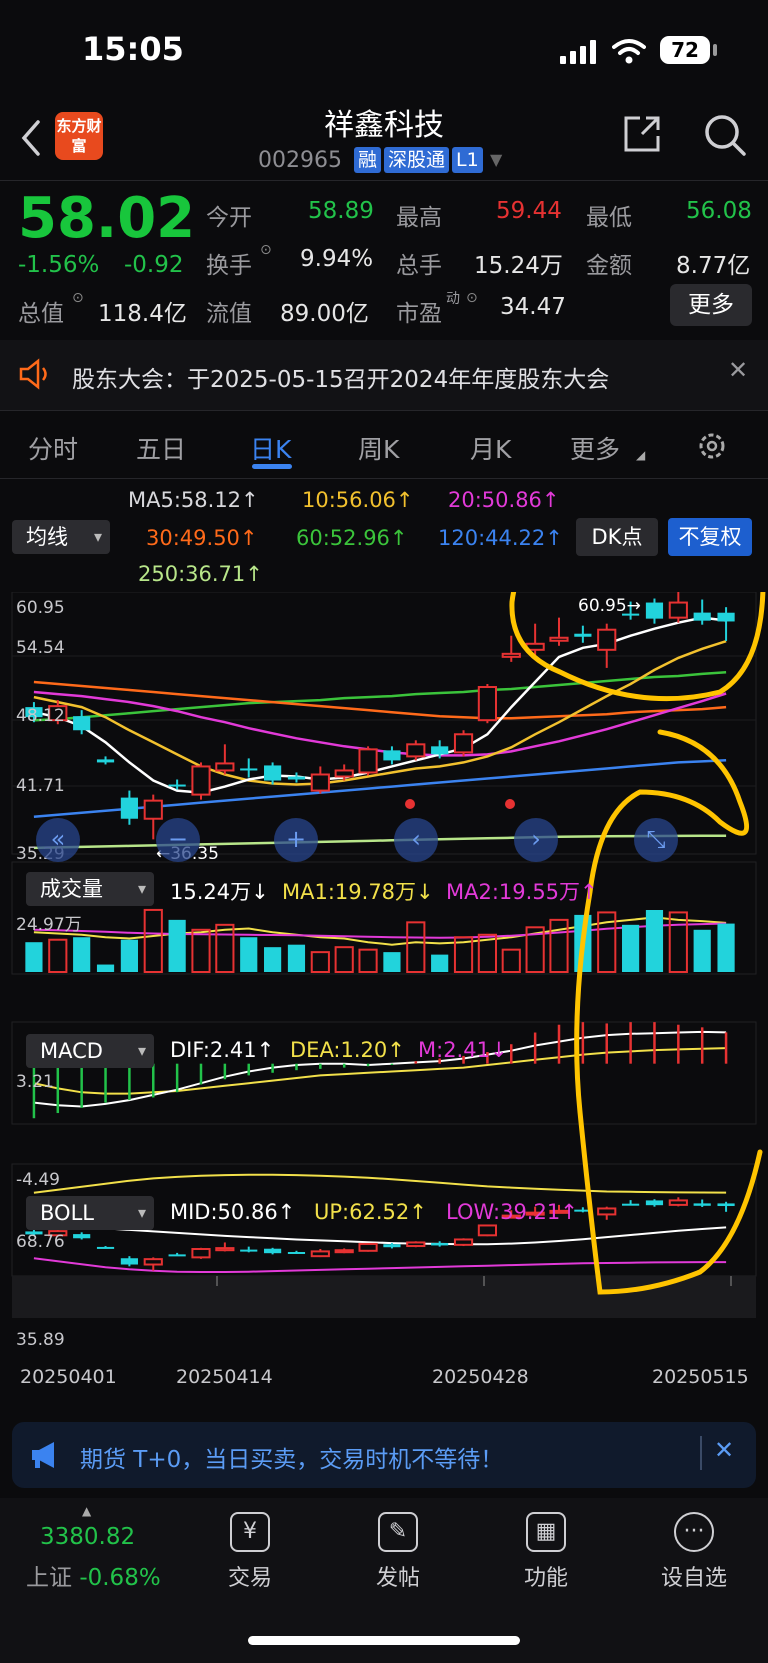 The width and height of the screenshot is (768, 1663). I want to click on ma30-value: 30:49.50↑, so click(202, 538).